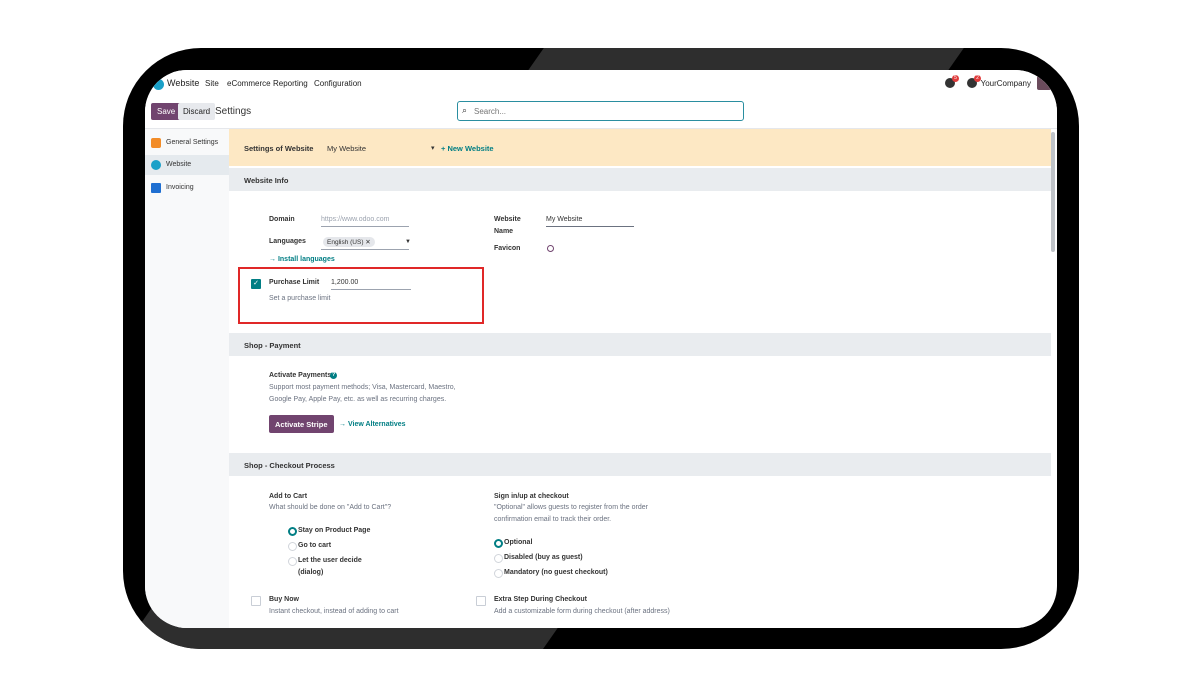 This screenshot has height=697, width=1200. I want to click on install-languages-label: Install languages, so click(306, 259).